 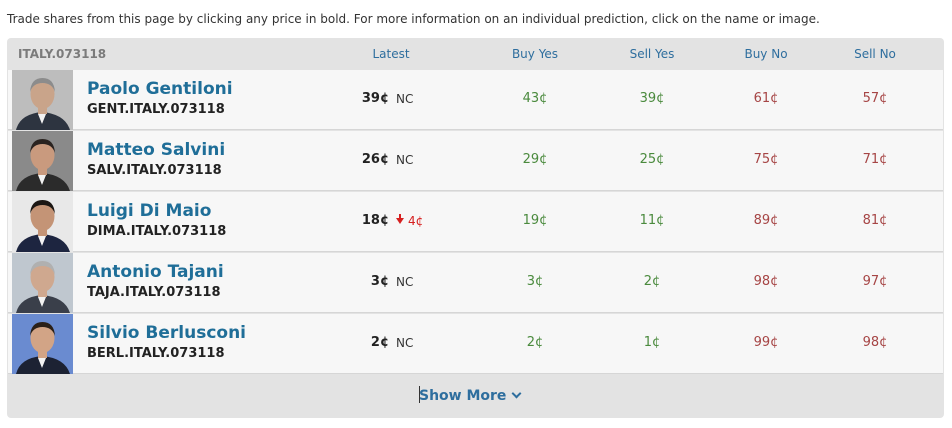 I want to click on buy-yes-price: 19¢, so click(x=535, y=220).